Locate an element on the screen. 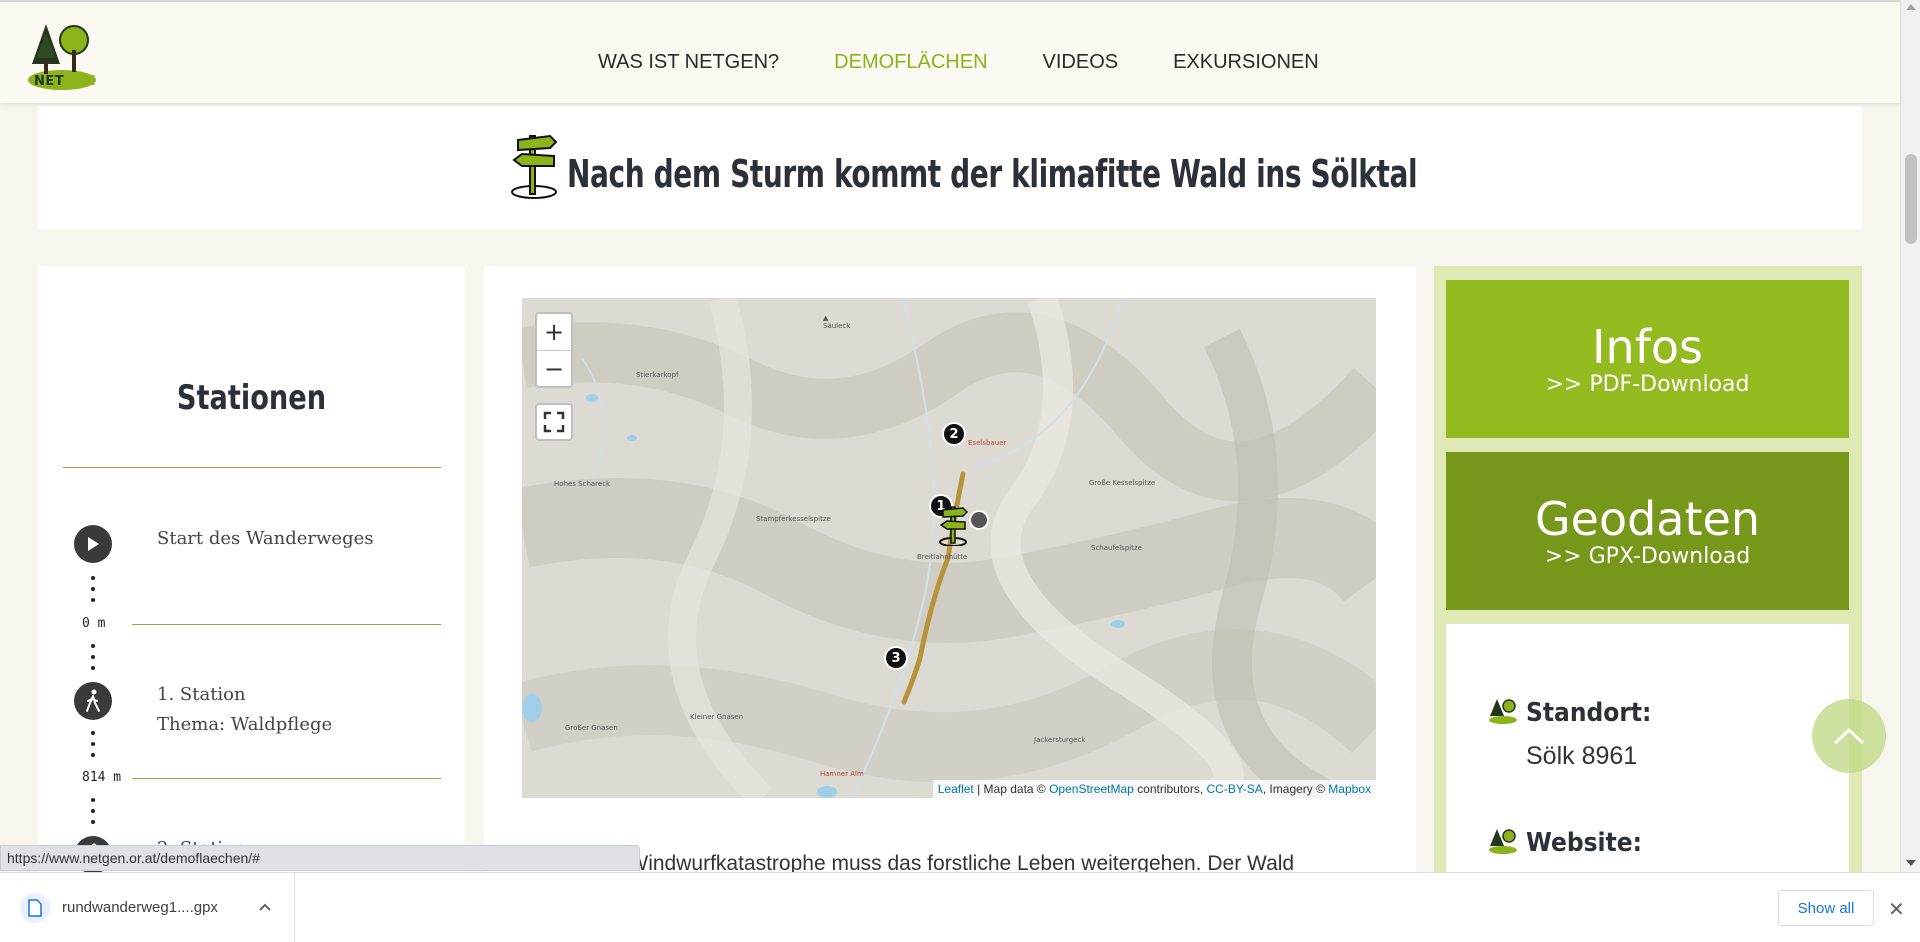 Image resolution: width=1920 pixels, height=942 pixels. link-status-url: https://www.netgen.or.at/demoflaechen/# is located at coordinates (320, 858).